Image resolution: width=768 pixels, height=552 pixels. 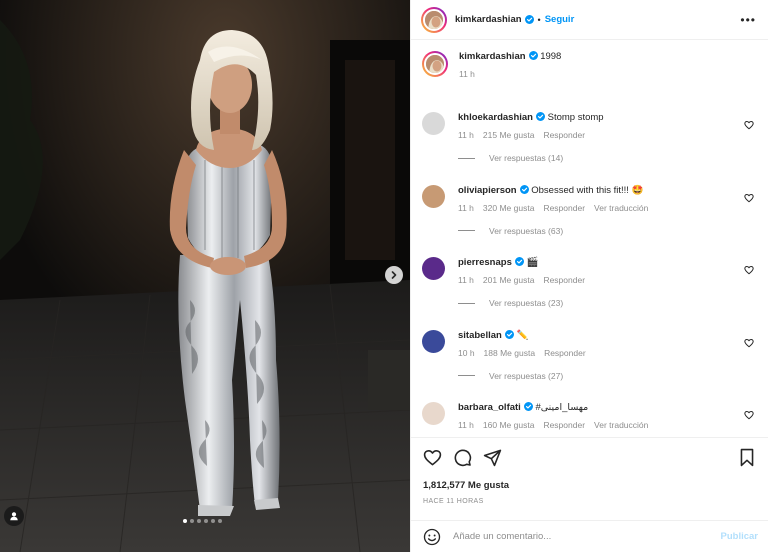 I want to click on author-username: kimkardashian, so click(x=488, y=19).